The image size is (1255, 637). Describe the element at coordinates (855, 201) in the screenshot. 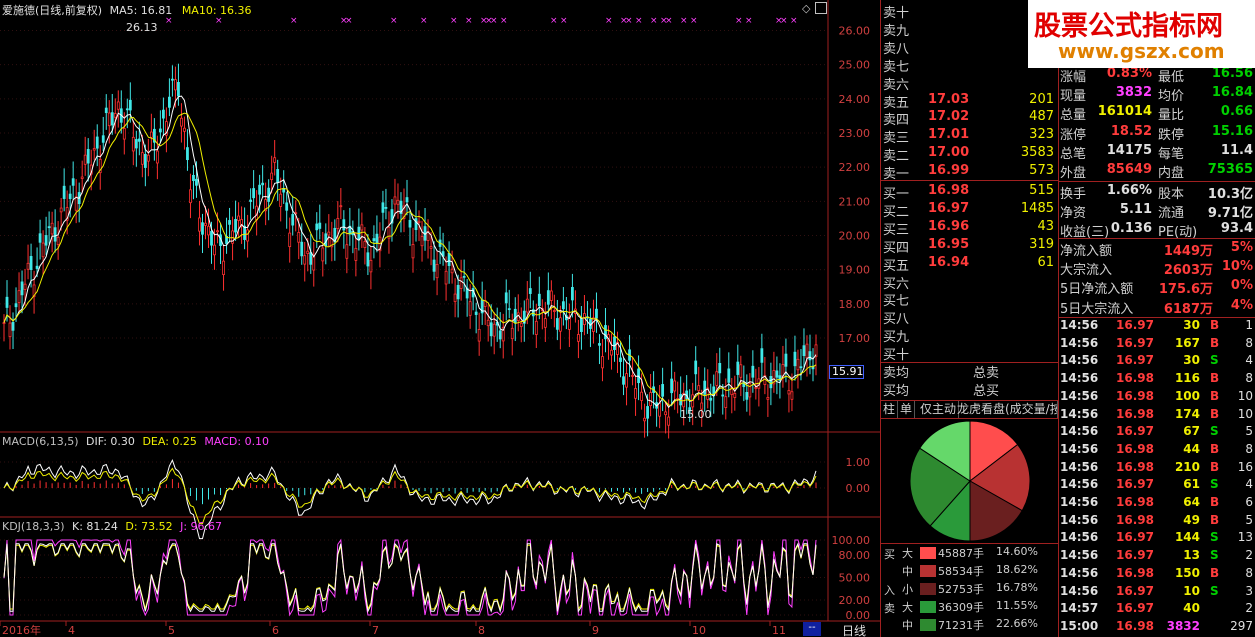

I see `price-tick-label: 21.00` at that location.